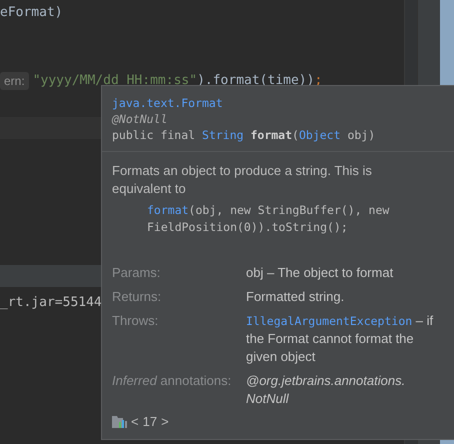 This screenshot has height=444, width=454. I want to click on previous-button: <, so click(135, 421).